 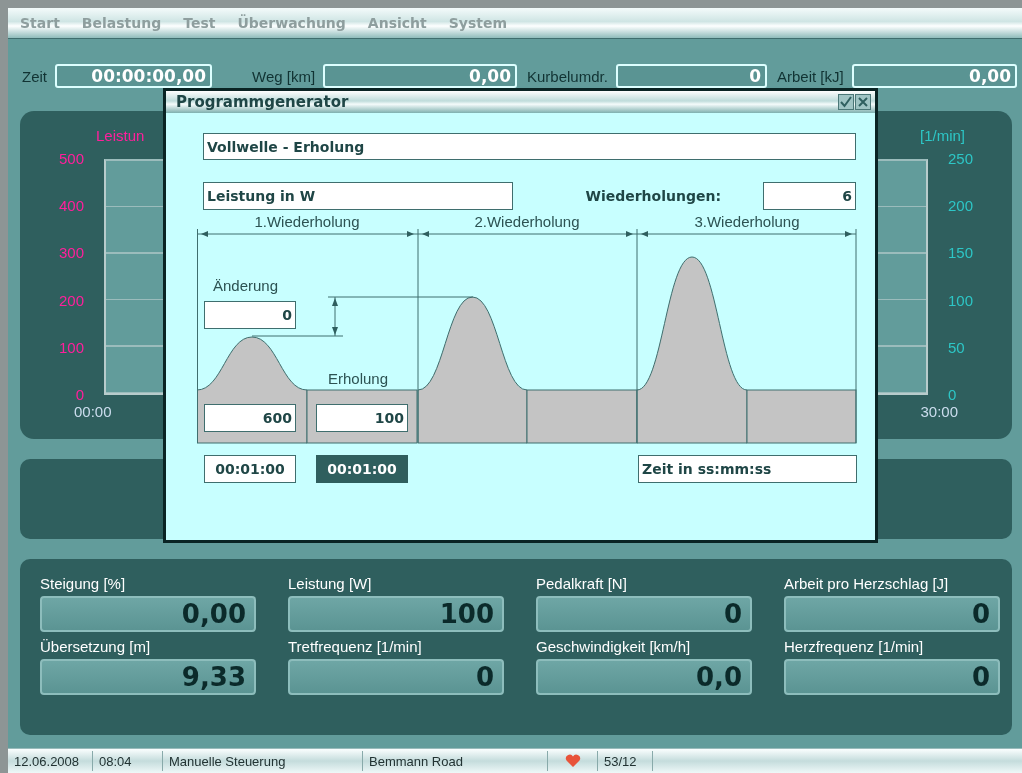 I want to click on tick-label: 300, so click(x=71, y=253).